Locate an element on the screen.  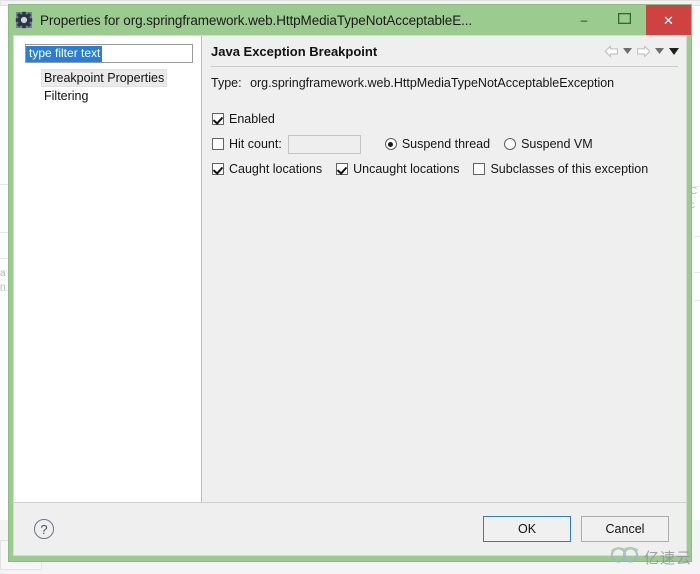
gear-icon is located at coordinates (24, 20).